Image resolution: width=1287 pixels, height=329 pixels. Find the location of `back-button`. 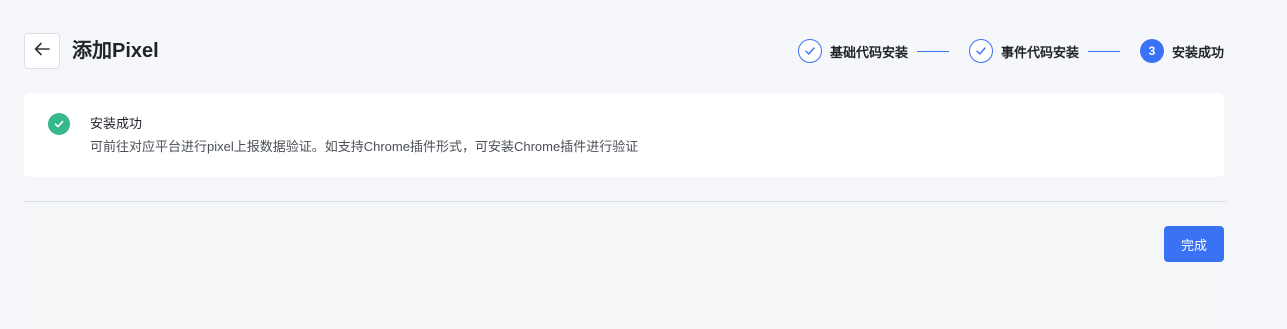

back-button is located at coordinates (42, 51).